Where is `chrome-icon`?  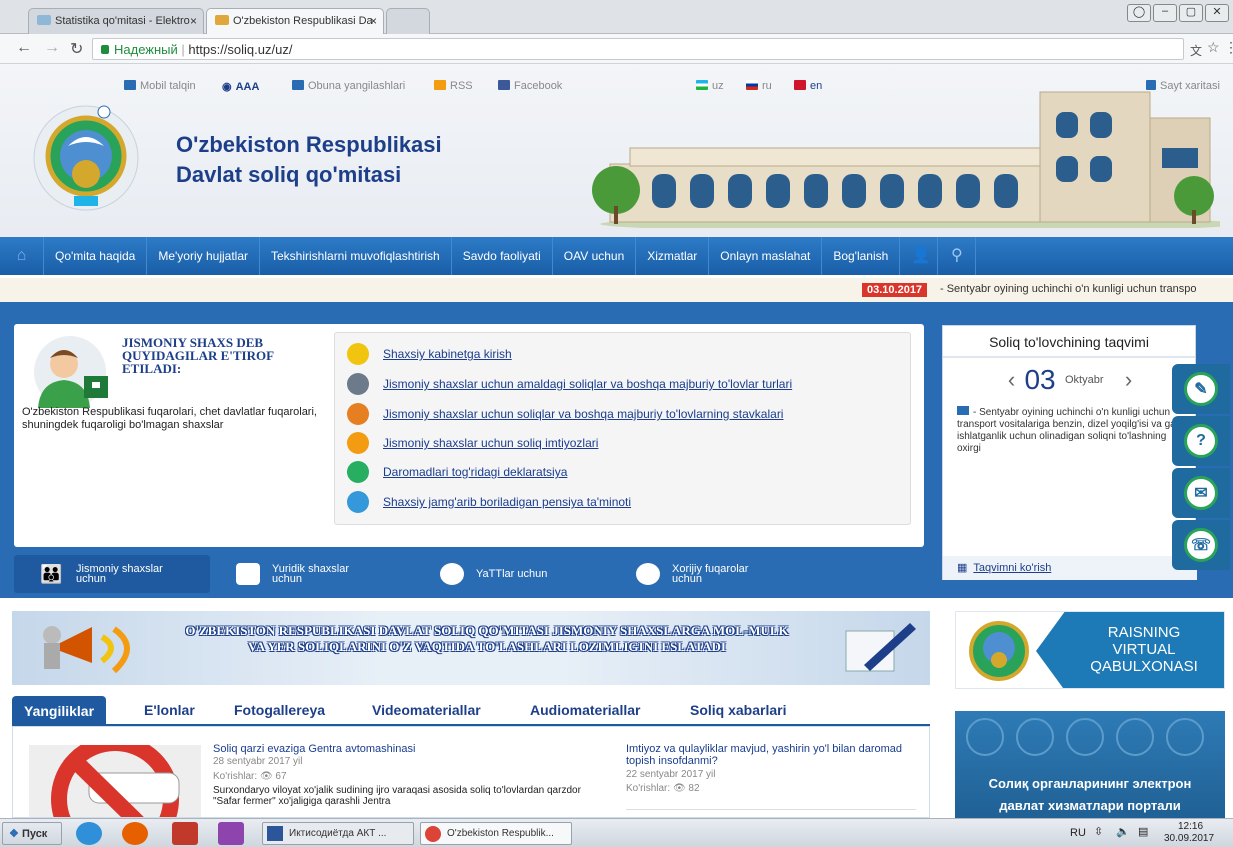 chrome-icon is located at coordinates (433, 834).